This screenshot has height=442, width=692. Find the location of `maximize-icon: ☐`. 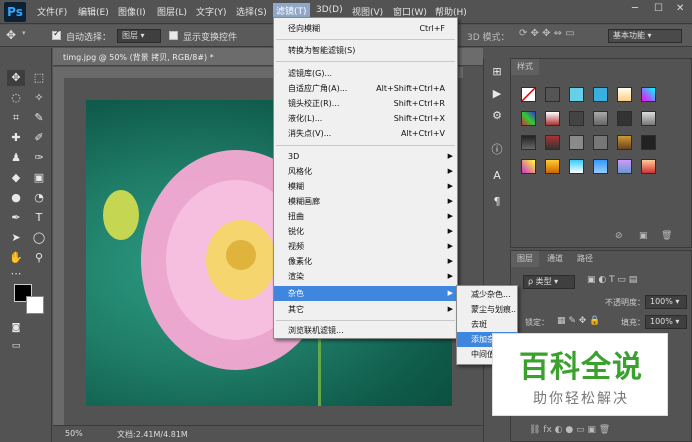

maximize-icon: ☐ is located at coordinates (658, 8).